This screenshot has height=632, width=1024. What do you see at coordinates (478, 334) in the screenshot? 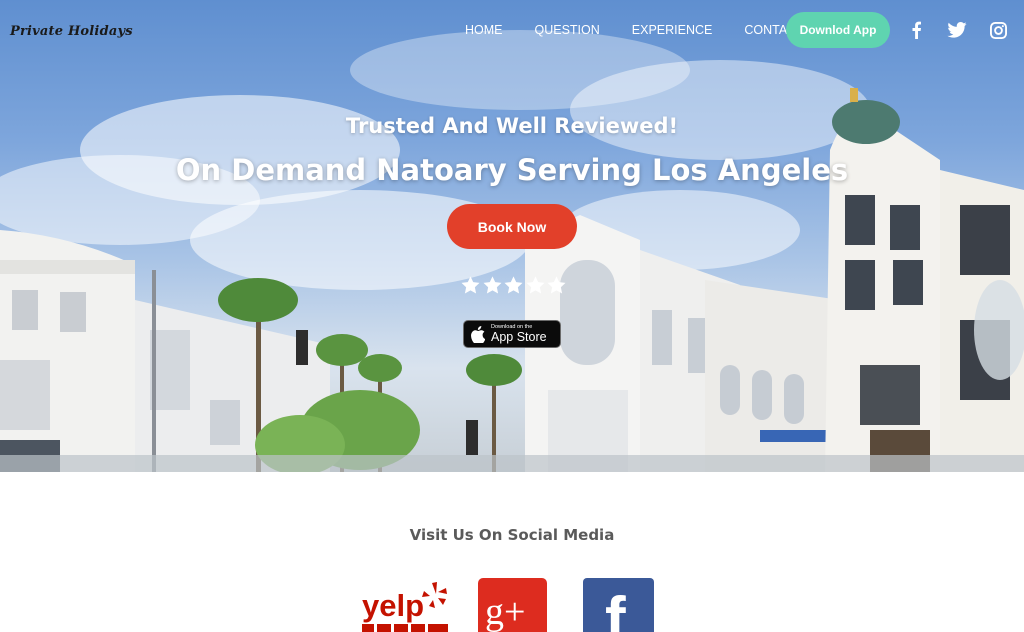
I see `apple-icon` at bounding box center [478, 334].